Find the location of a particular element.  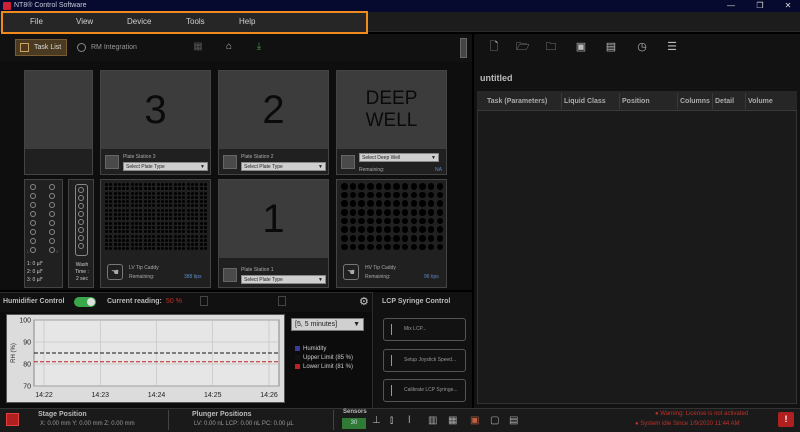

plate-station-3: 3 Plate Station 3 Select Plate Type is located at coordinates (155, 122).